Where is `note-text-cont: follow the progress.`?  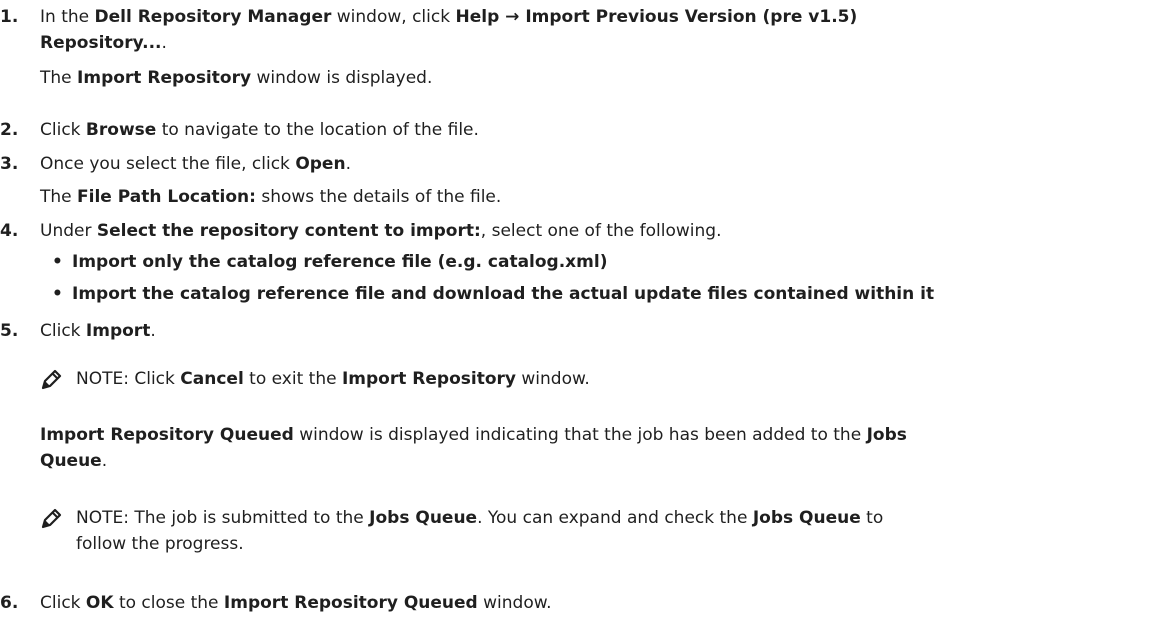 note-text-cont: follow the progress. is located at coordinates (160, 544).